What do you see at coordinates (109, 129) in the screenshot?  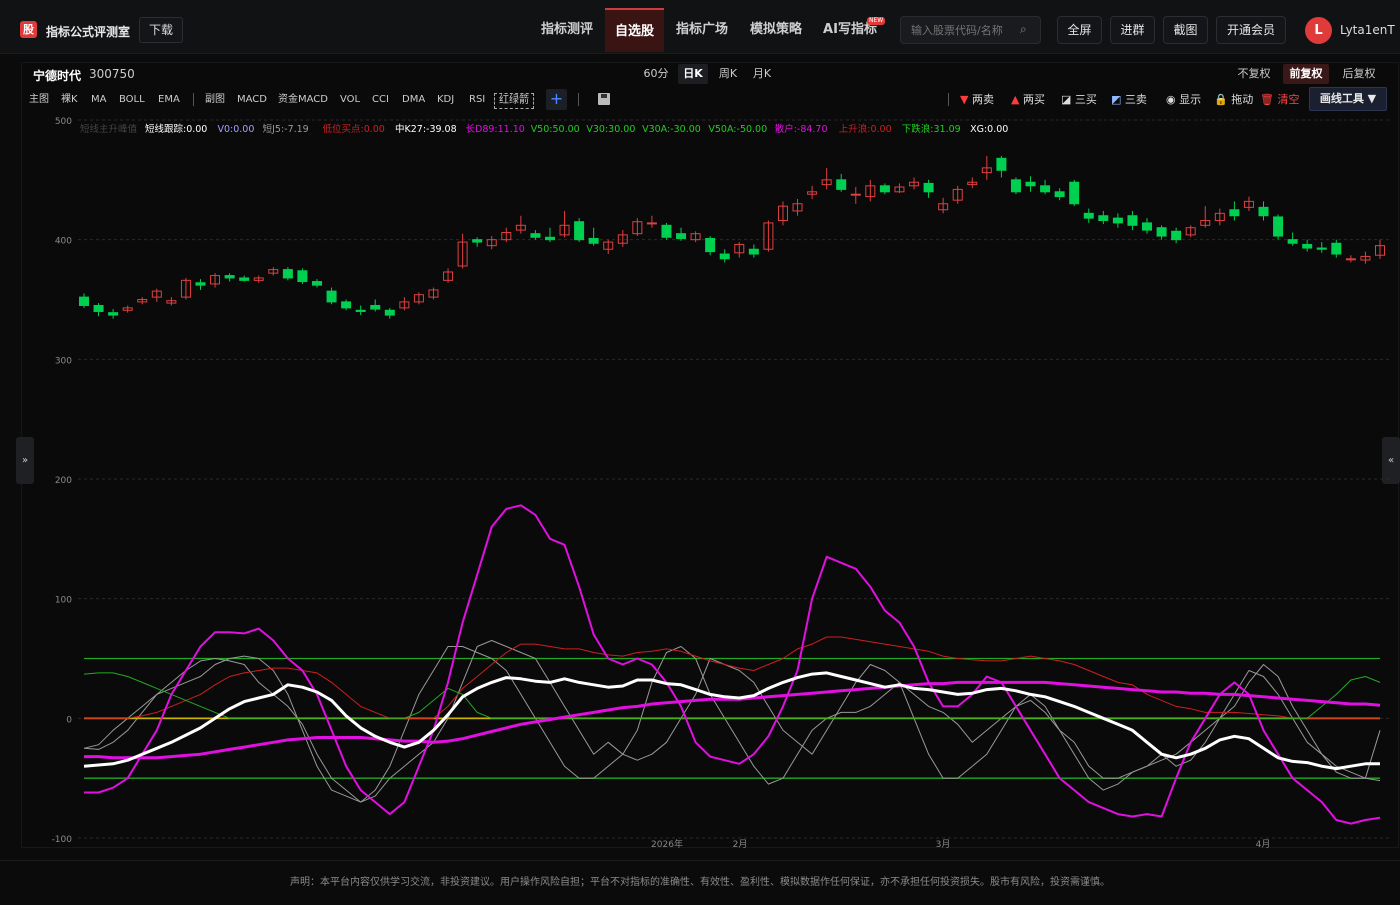 I see `legend-item: 短线主升峰值` at bounding box center [109, 129].